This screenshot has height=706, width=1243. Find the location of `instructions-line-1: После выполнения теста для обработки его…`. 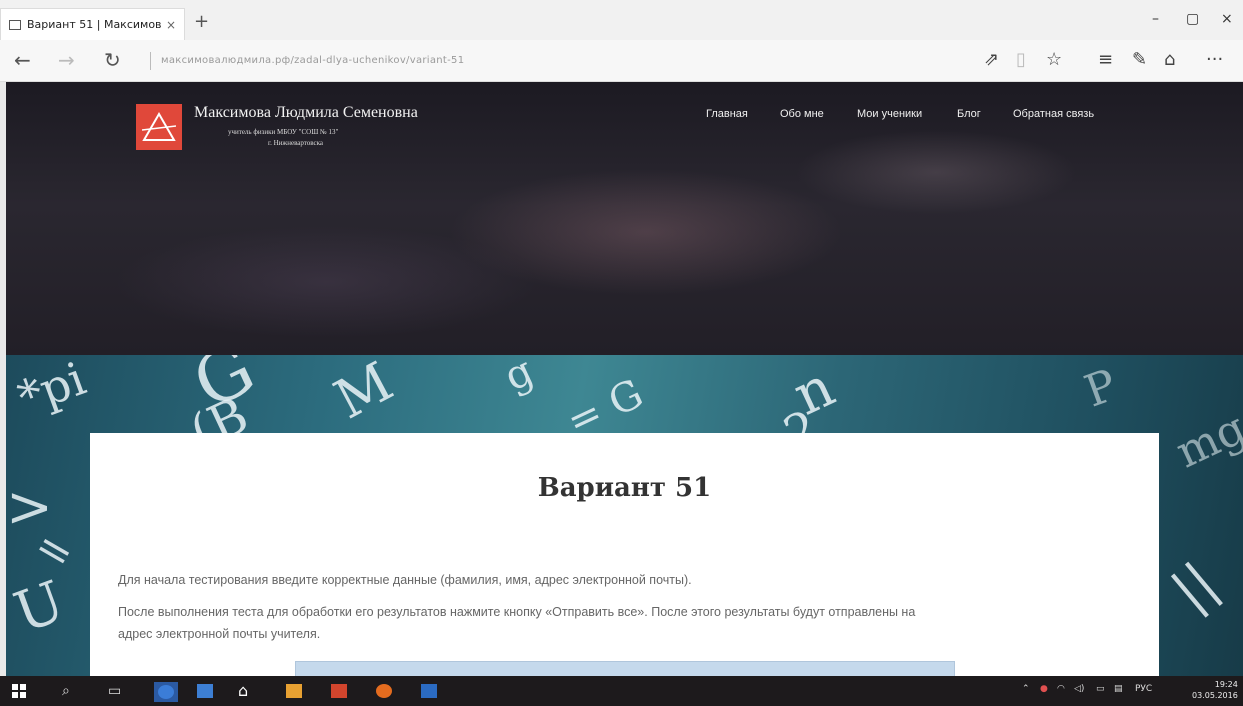

instructions-line-1: После выполнения теста для обработки его… is located at coordinates (517, 612).